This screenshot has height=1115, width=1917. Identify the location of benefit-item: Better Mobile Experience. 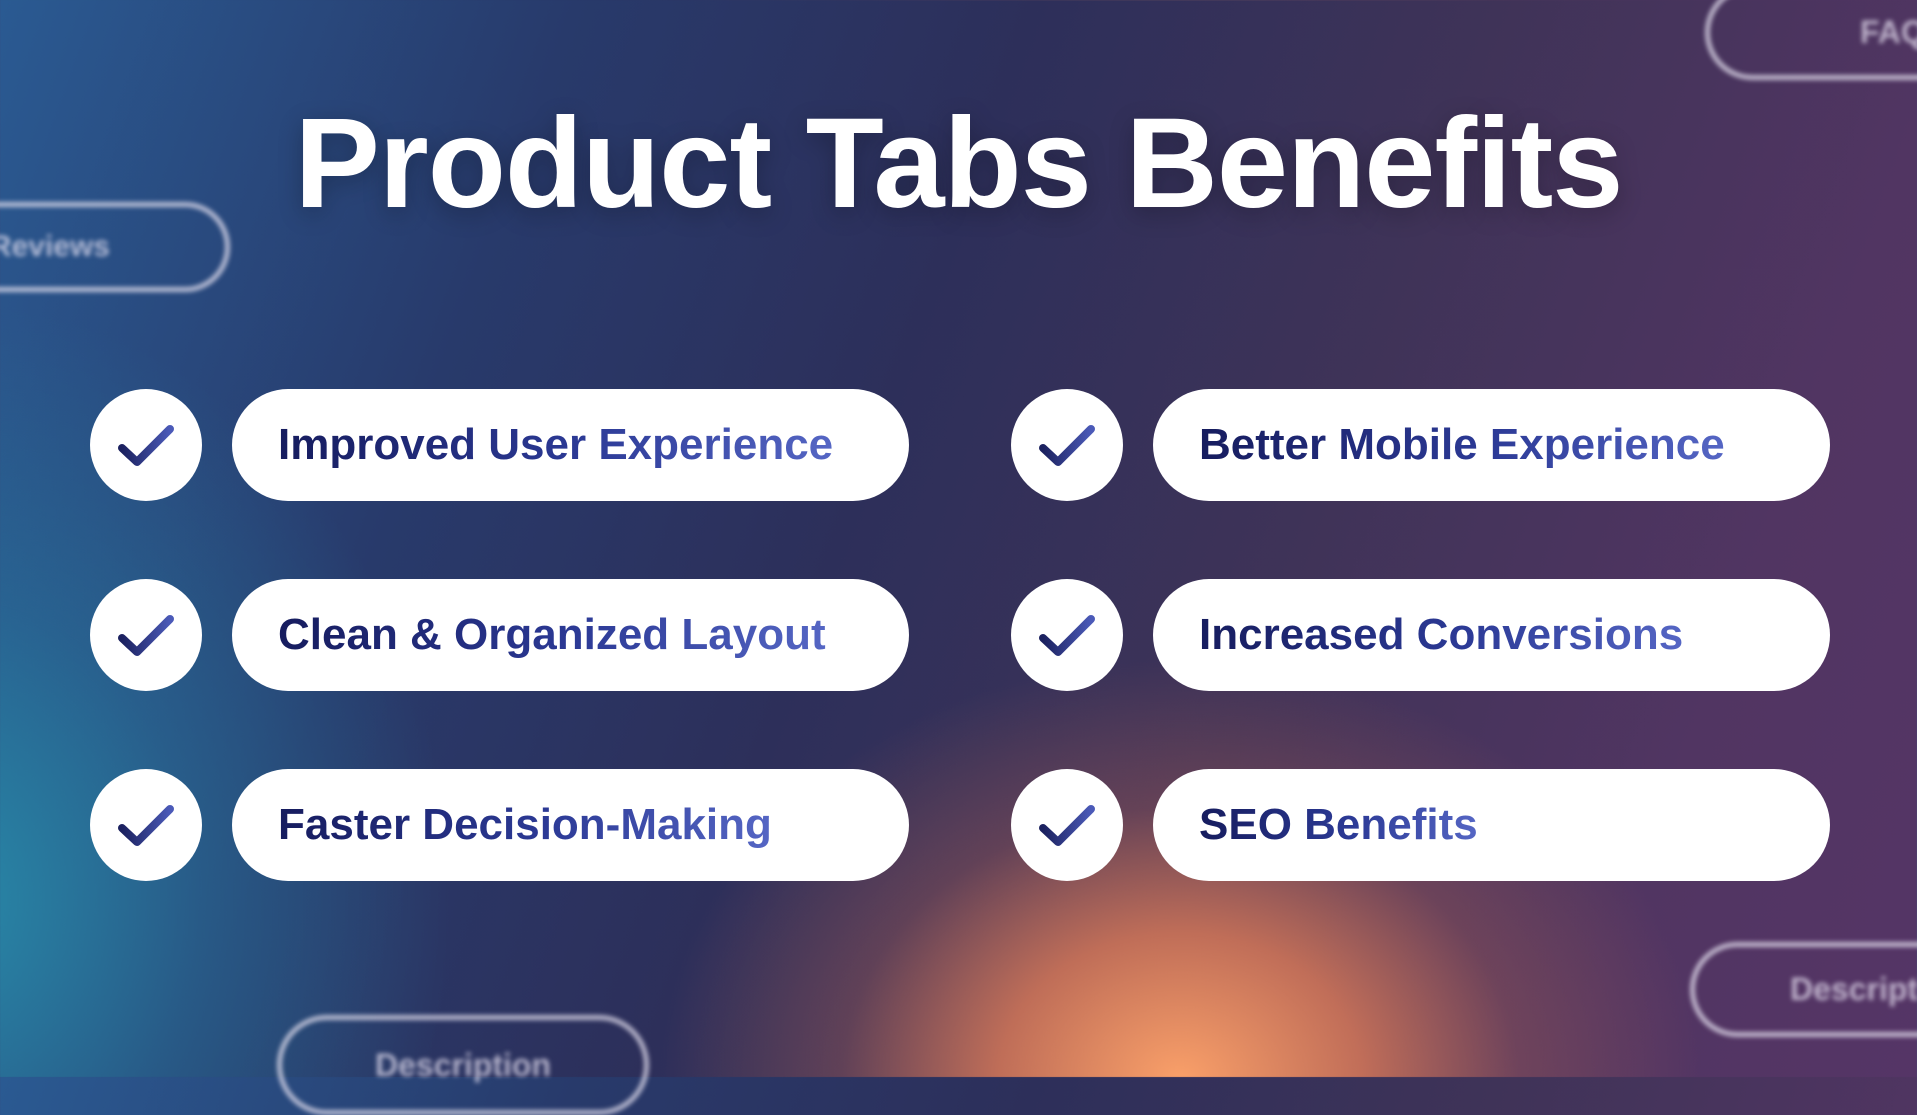
(1420, 445).